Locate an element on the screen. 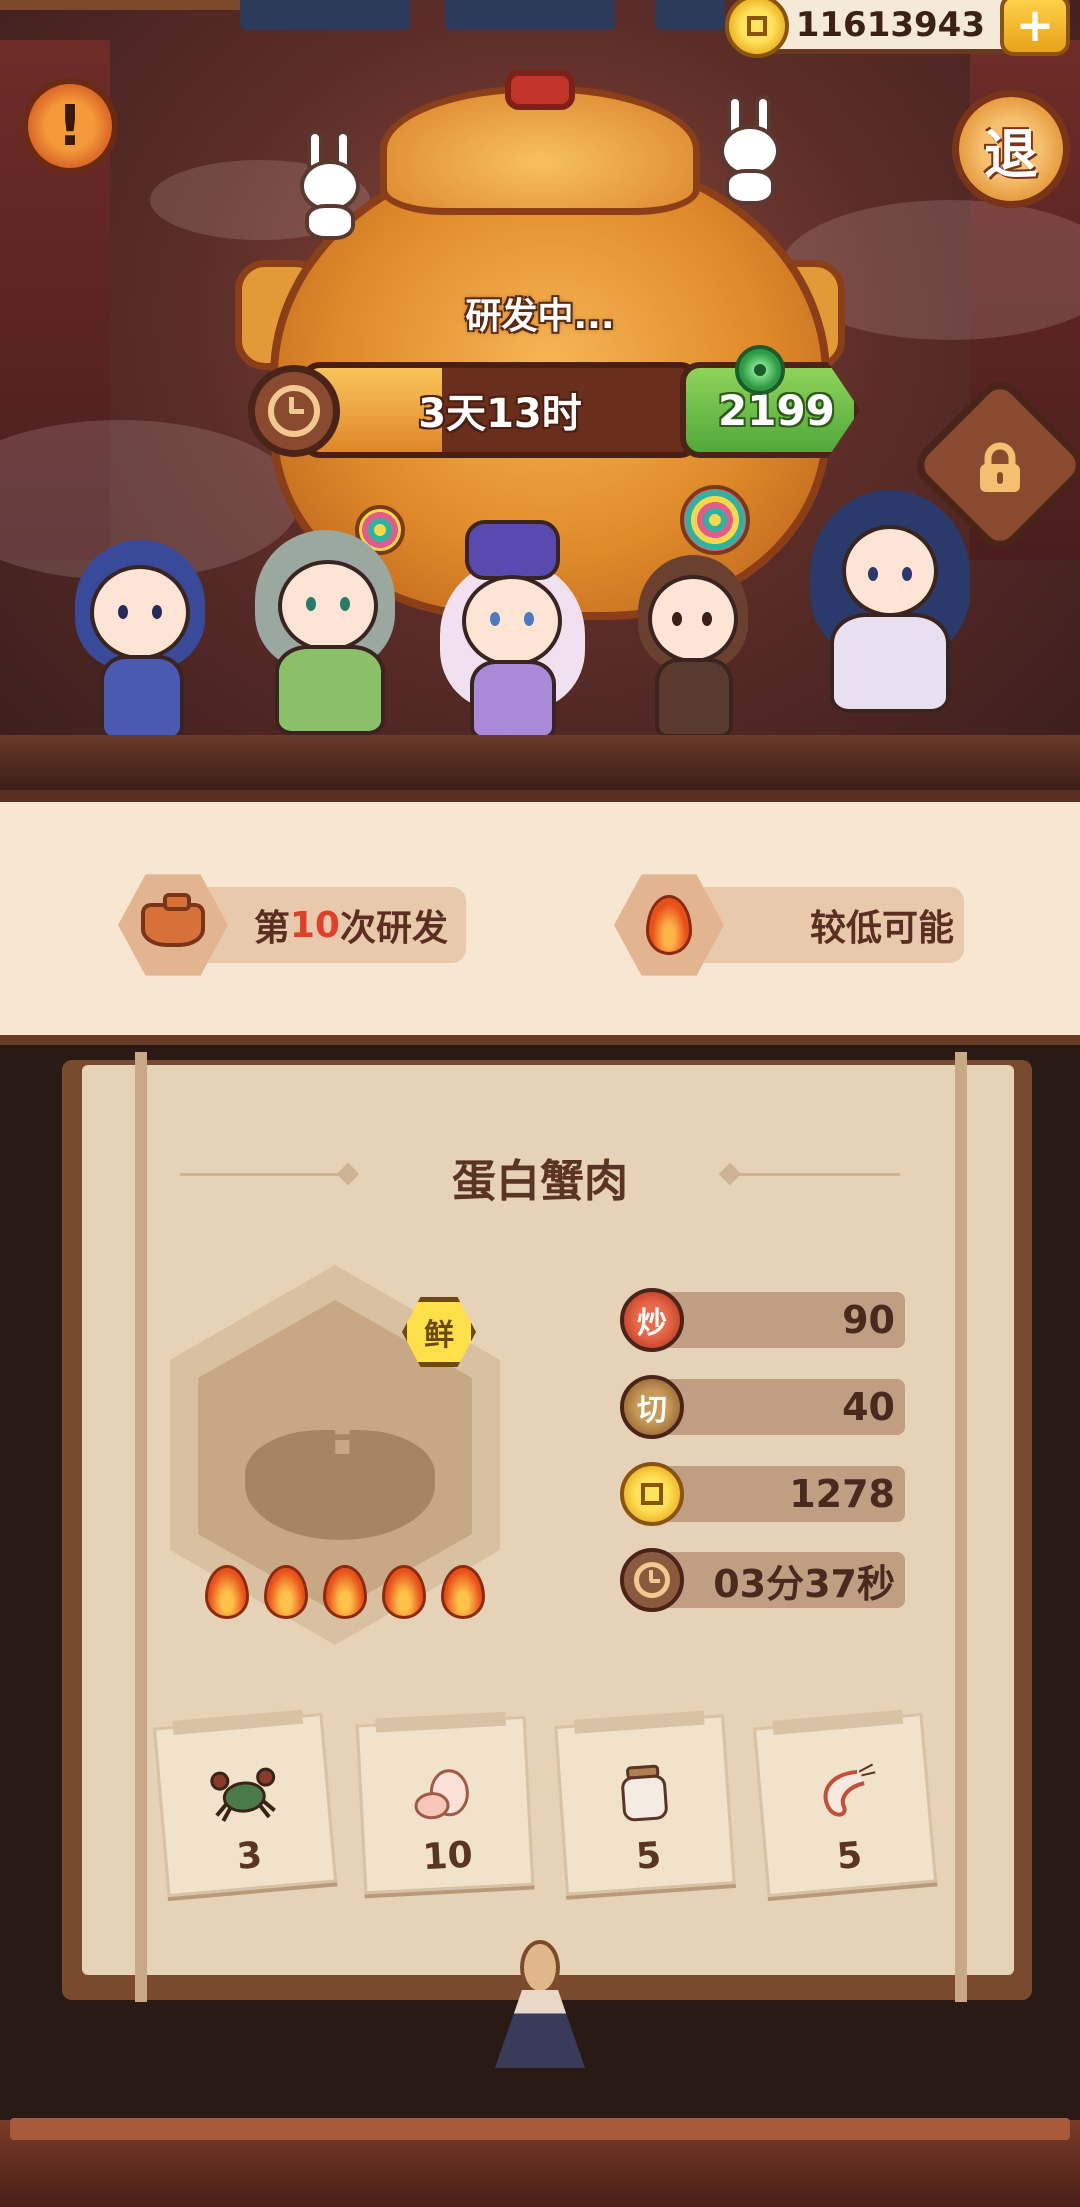 The image size is (1080, 2207). ingredient-egg: 10 is located at coordinates (445, 1803).